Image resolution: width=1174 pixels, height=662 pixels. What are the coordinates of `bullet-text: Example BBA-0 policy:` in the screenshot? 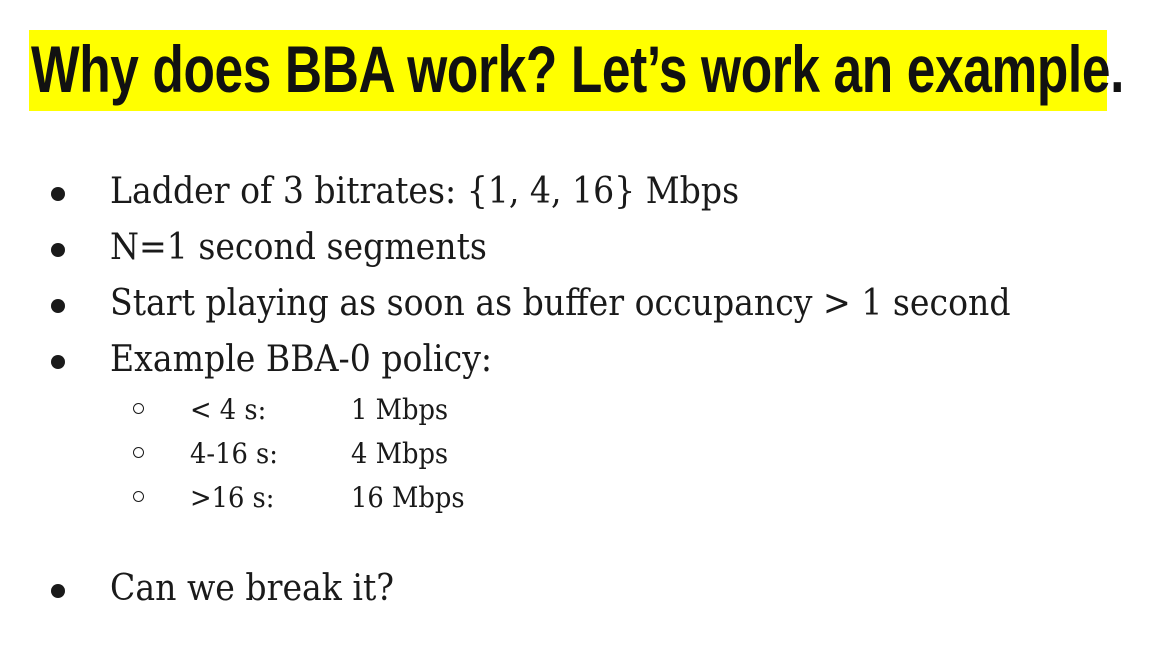 It's located at (301, 359).